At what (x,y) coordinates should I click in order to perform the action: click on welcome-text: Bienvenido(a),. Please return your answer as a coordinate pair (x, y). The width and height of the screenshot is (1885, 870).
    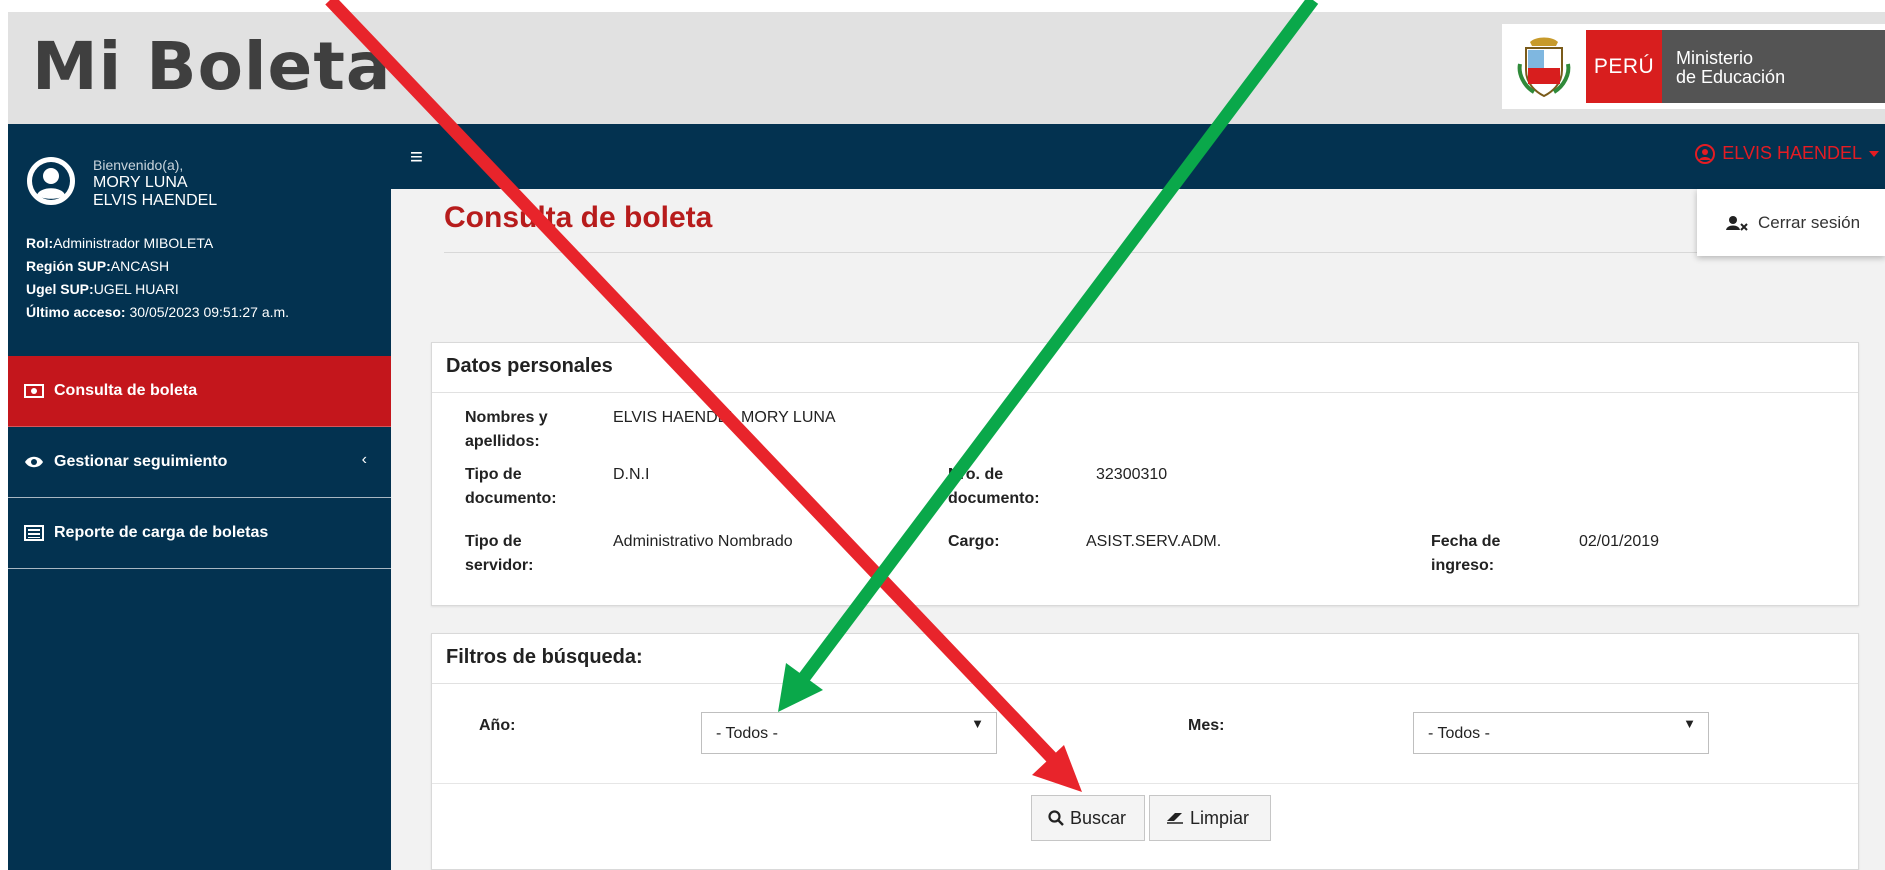
    Looking at the image, I should click on (138, 165).